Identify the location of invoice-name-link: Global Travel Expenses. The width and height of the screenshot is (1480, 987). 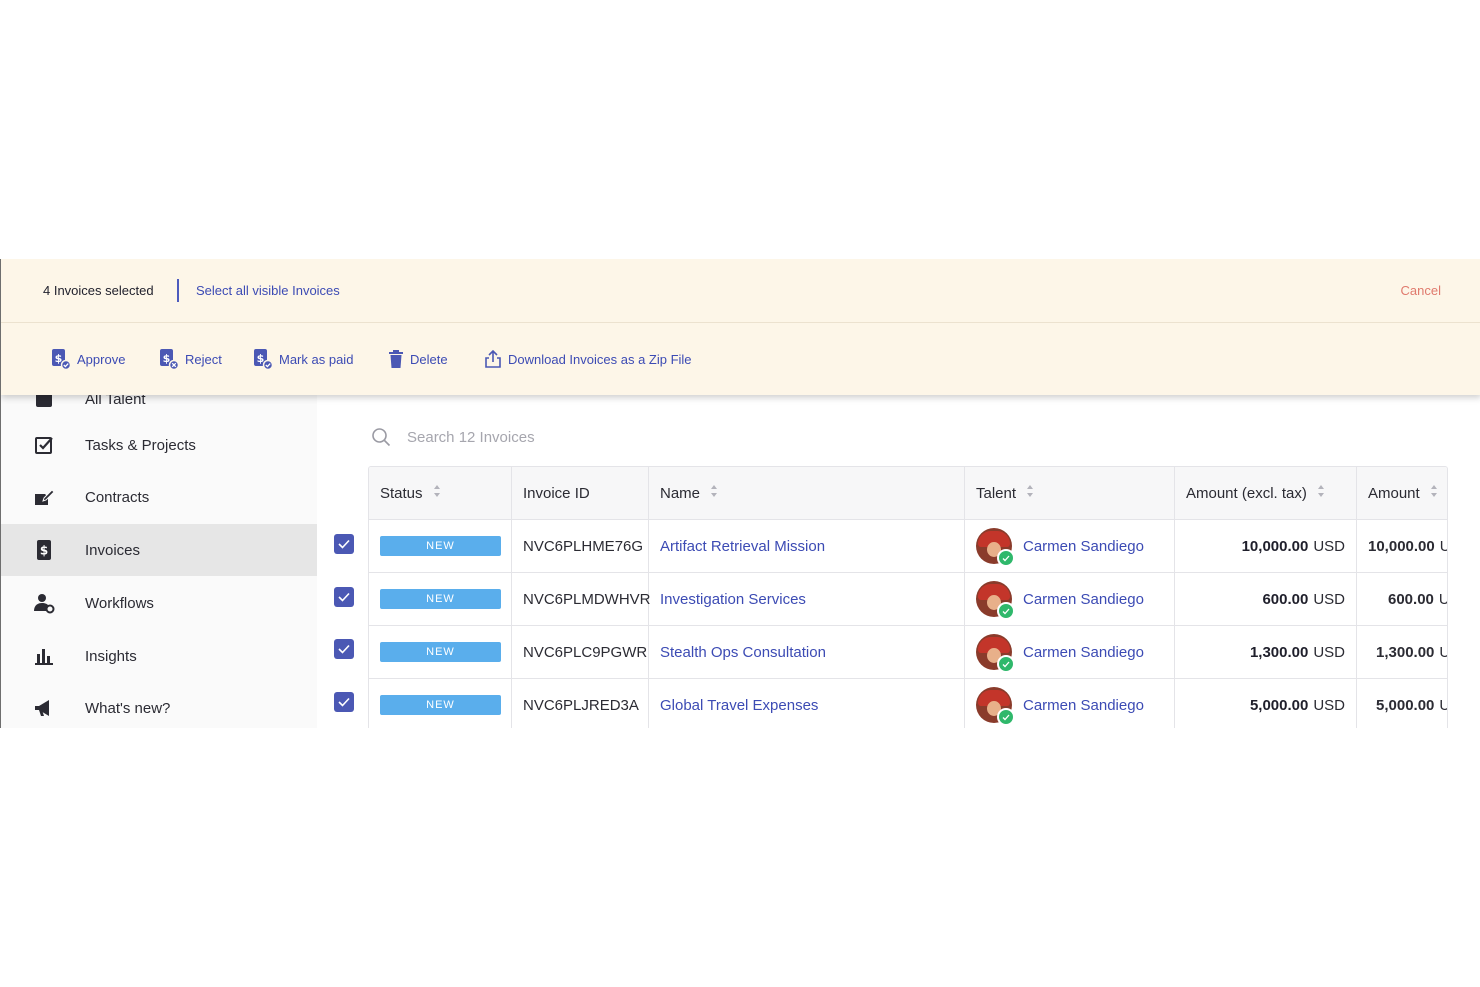
(739, 705).